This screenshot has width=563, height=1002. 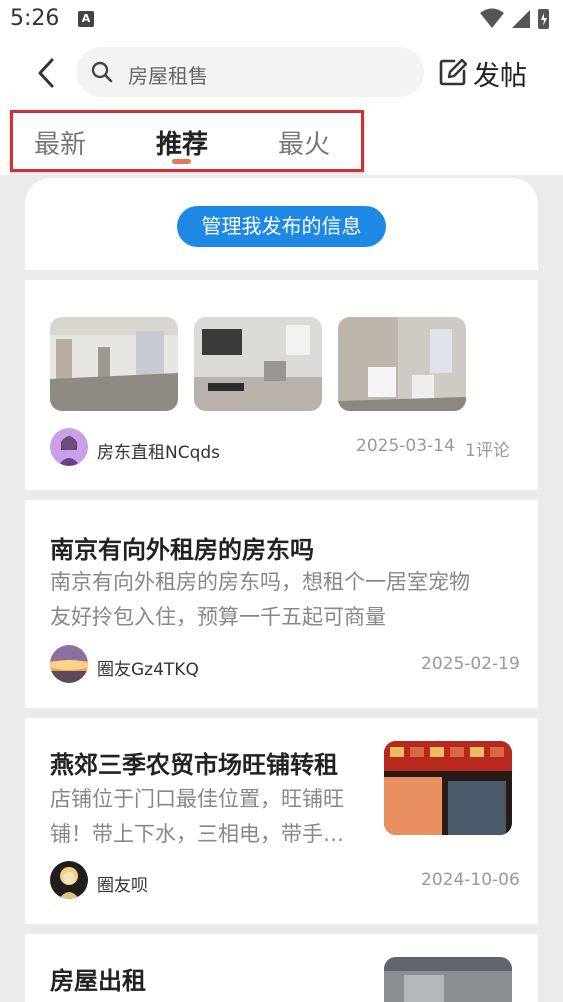 What do you see at coordinates (182, 142) in the screenshot?
I see `tab-recommended: 推荐` at bounding box center [182, 142].